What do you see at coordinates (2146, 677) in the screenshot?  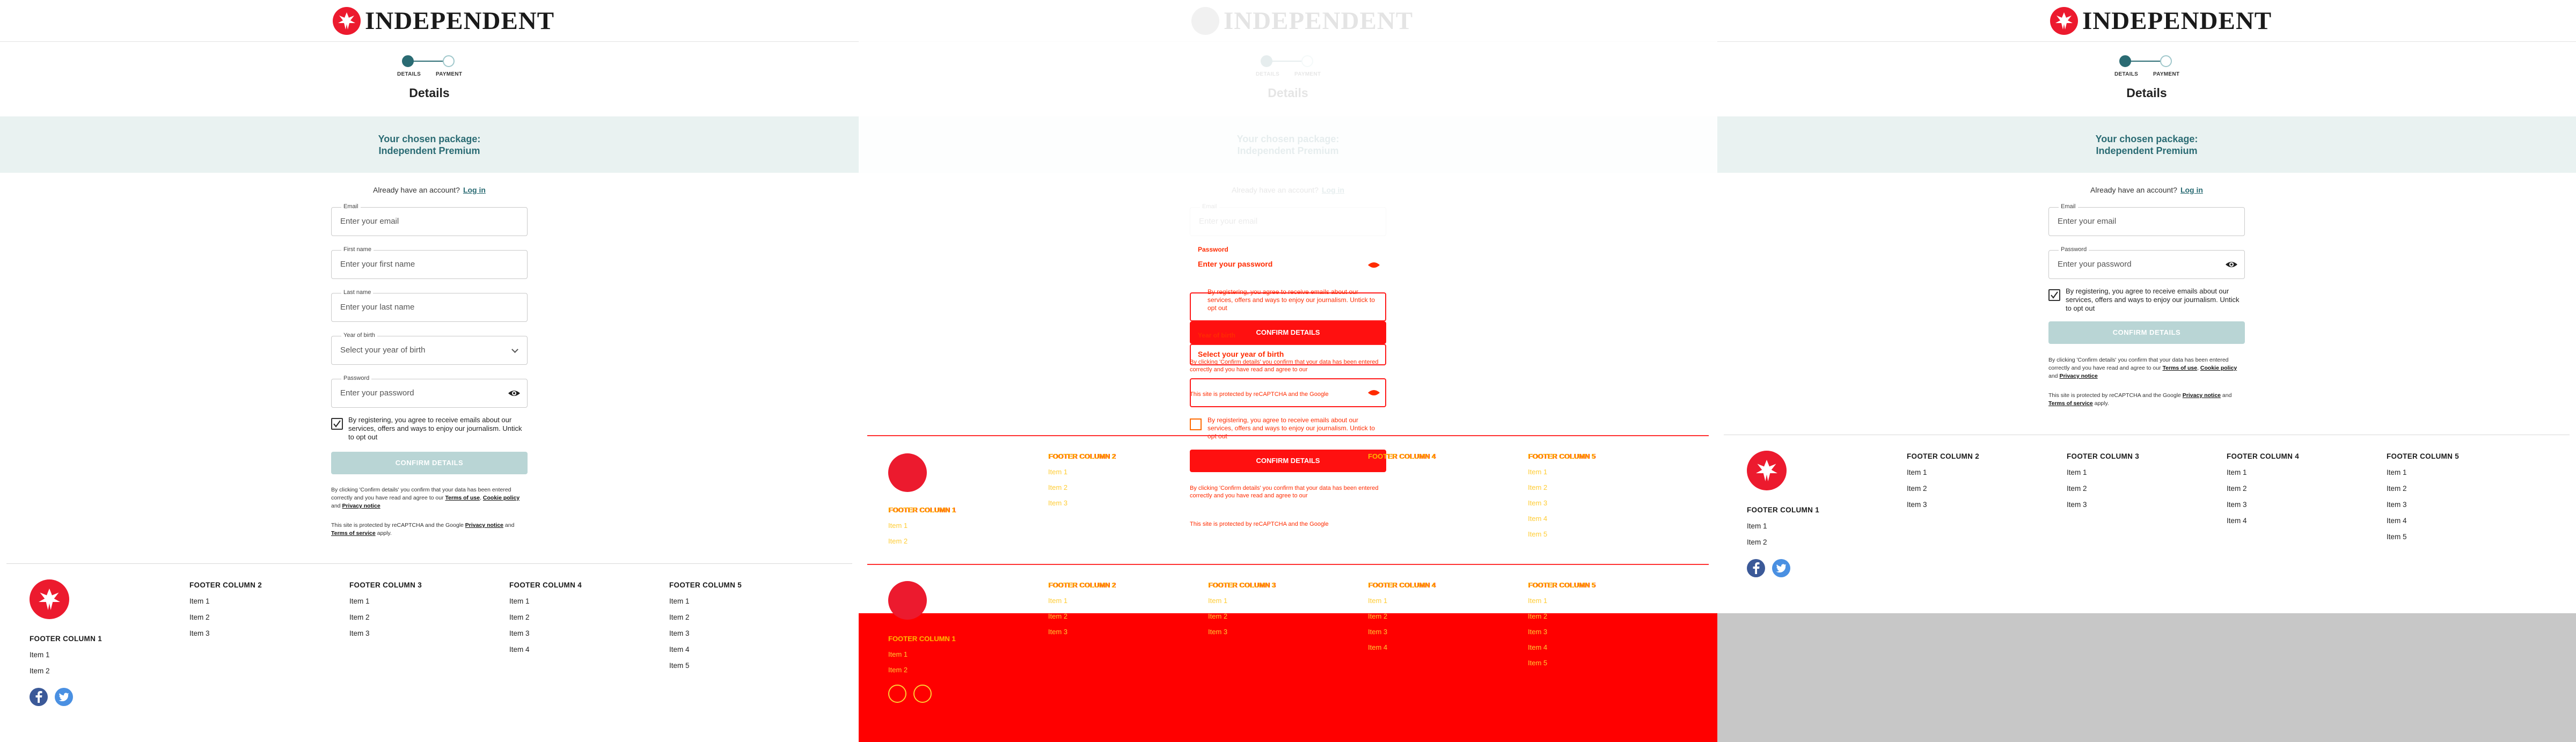 I see `below-footer-area` at bounding box center [2146, 677].